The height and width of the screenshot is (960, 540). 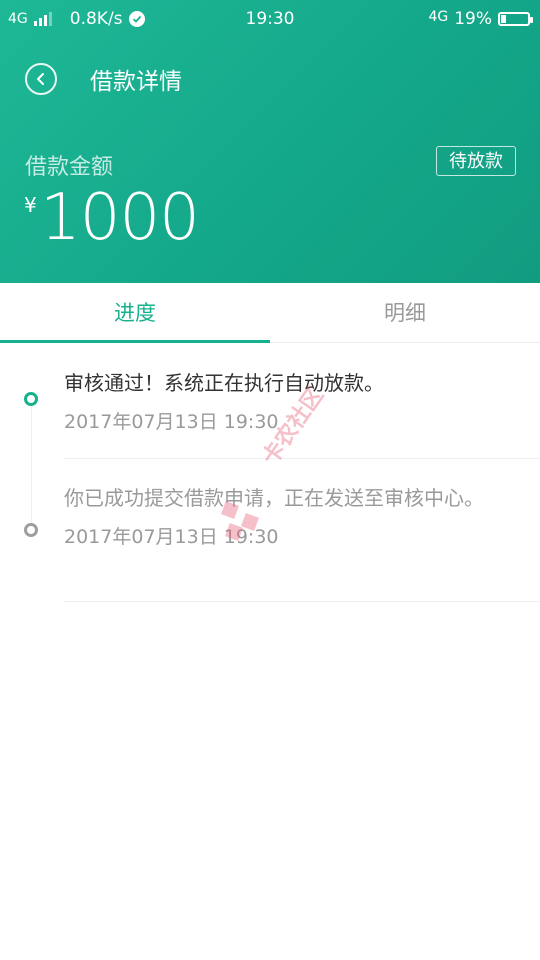 I want to click on back-button, so click(x=41, y=79).